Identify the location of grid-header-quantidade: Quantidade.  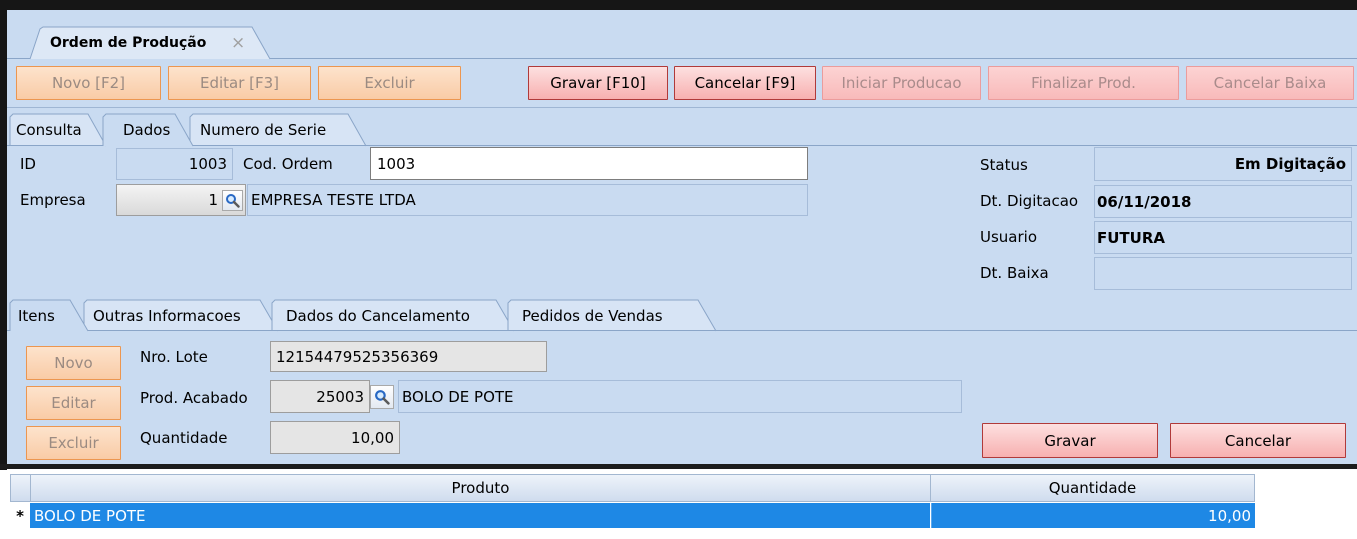
(1092, 488).